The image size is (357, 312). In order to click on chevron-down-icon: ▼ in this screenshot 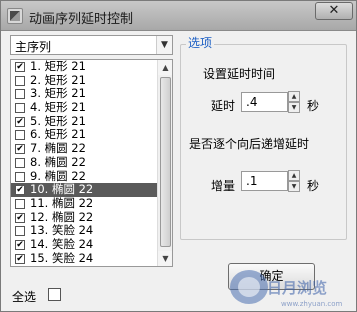, I will do `click(164, 45)`.